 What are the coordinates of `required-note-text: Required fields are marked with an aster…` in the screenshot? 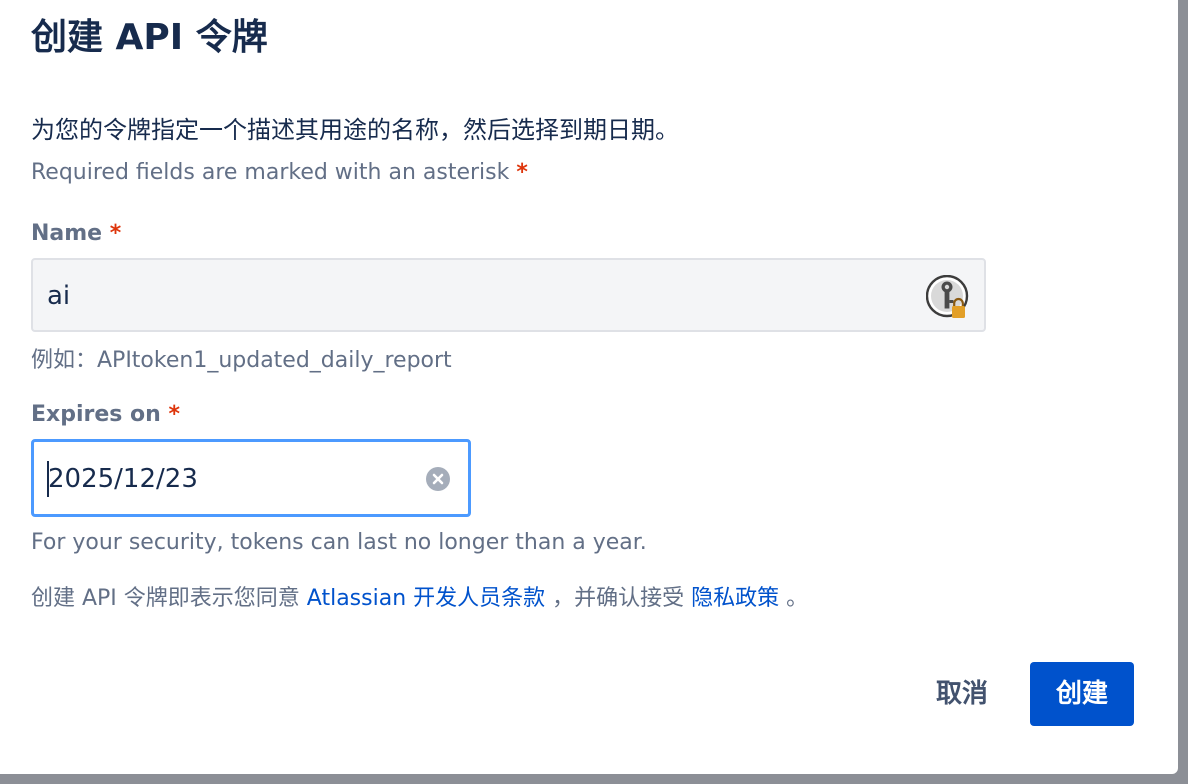 It's located at (270, 172).